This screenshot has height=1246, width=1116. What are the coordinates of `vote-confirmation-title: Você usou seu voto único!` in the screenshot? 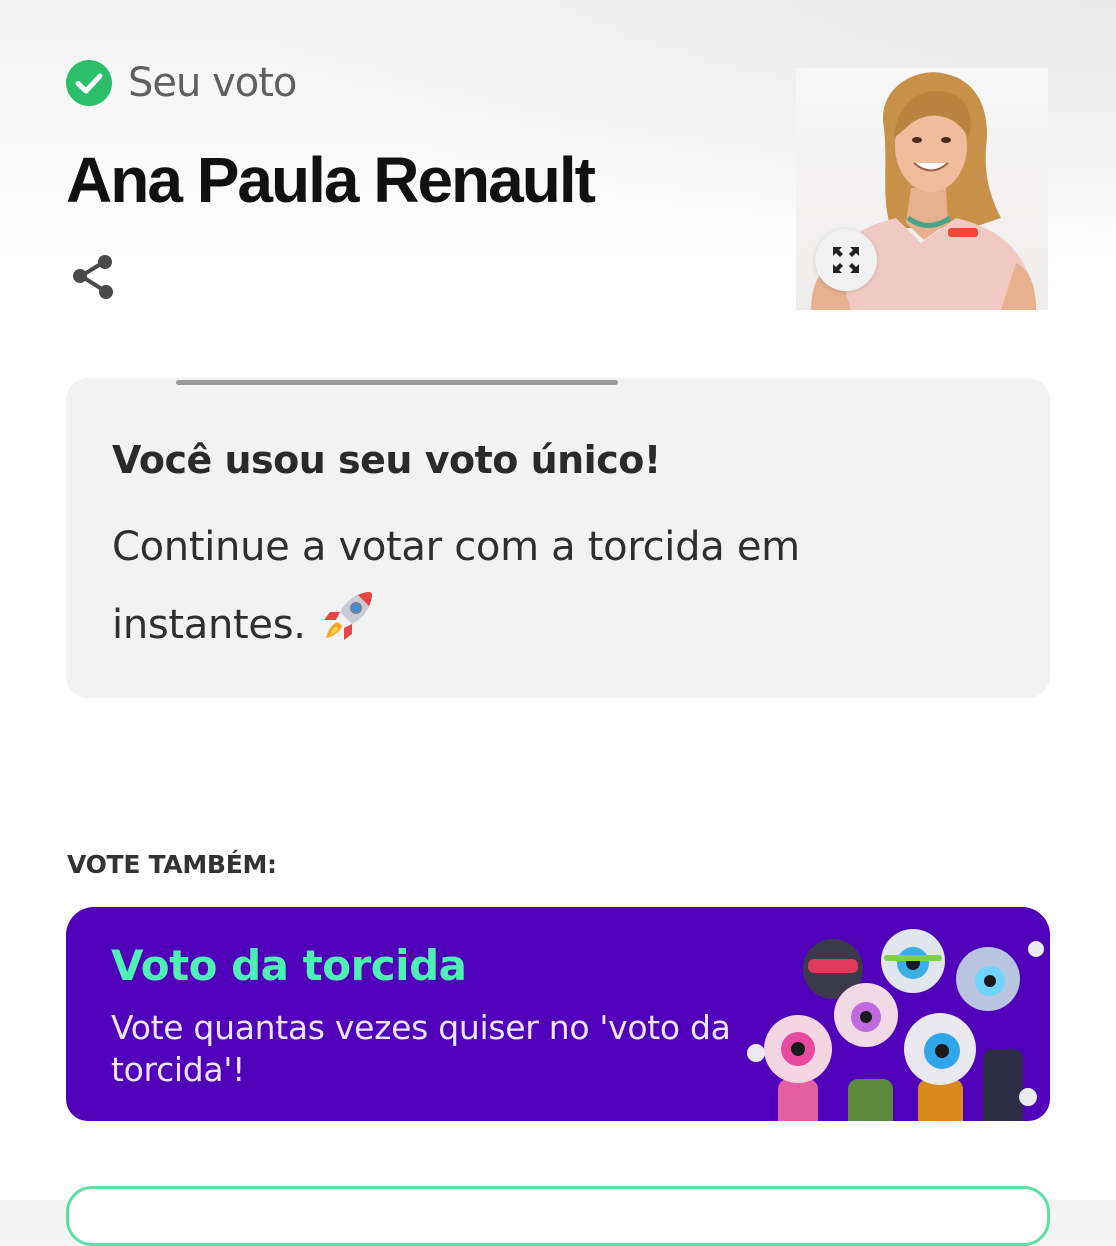 It's located at (386, 460).